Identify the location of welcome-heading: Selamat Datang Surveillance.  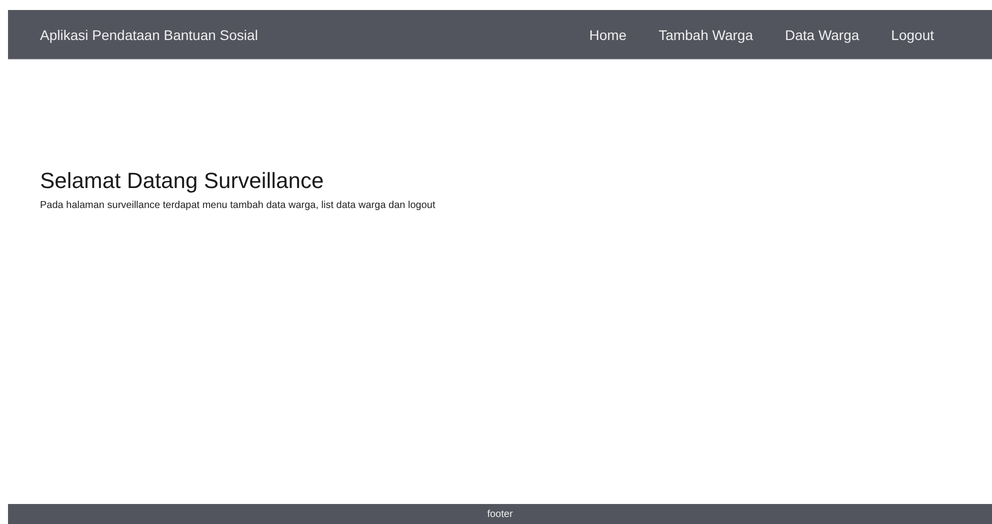
(182, 181).